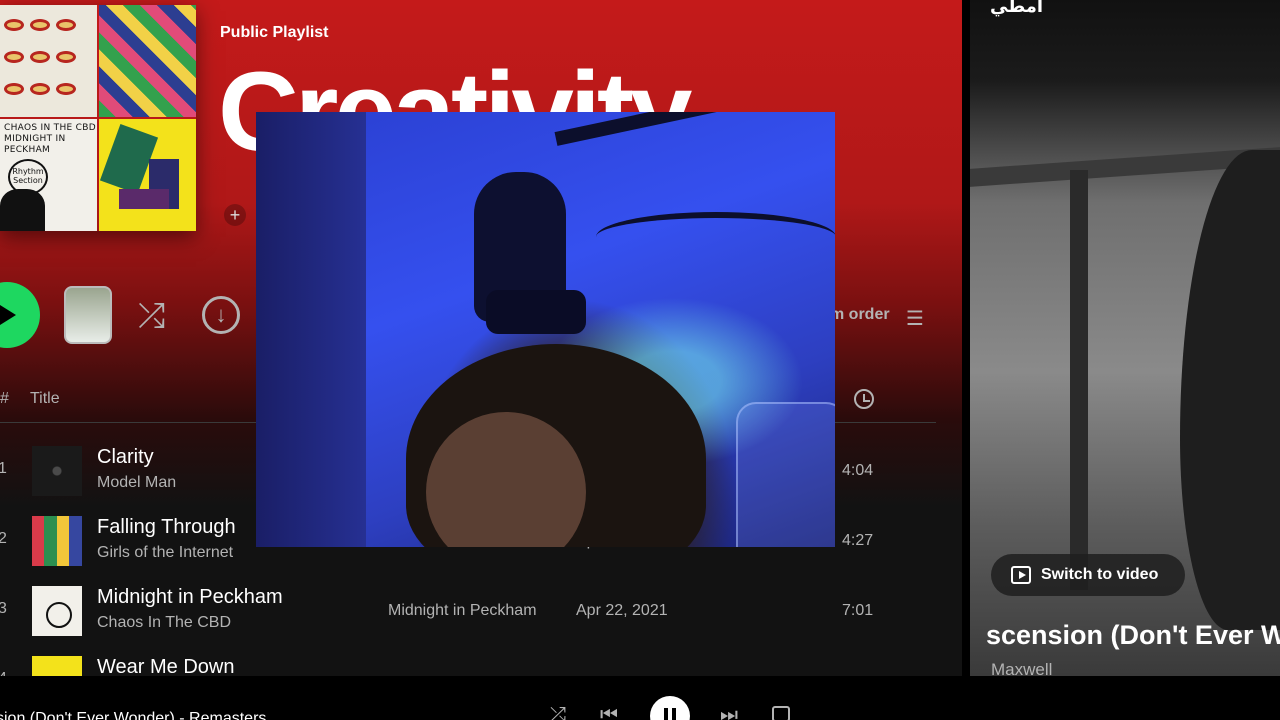  I want to click on video-icon, so click(1021, 575).